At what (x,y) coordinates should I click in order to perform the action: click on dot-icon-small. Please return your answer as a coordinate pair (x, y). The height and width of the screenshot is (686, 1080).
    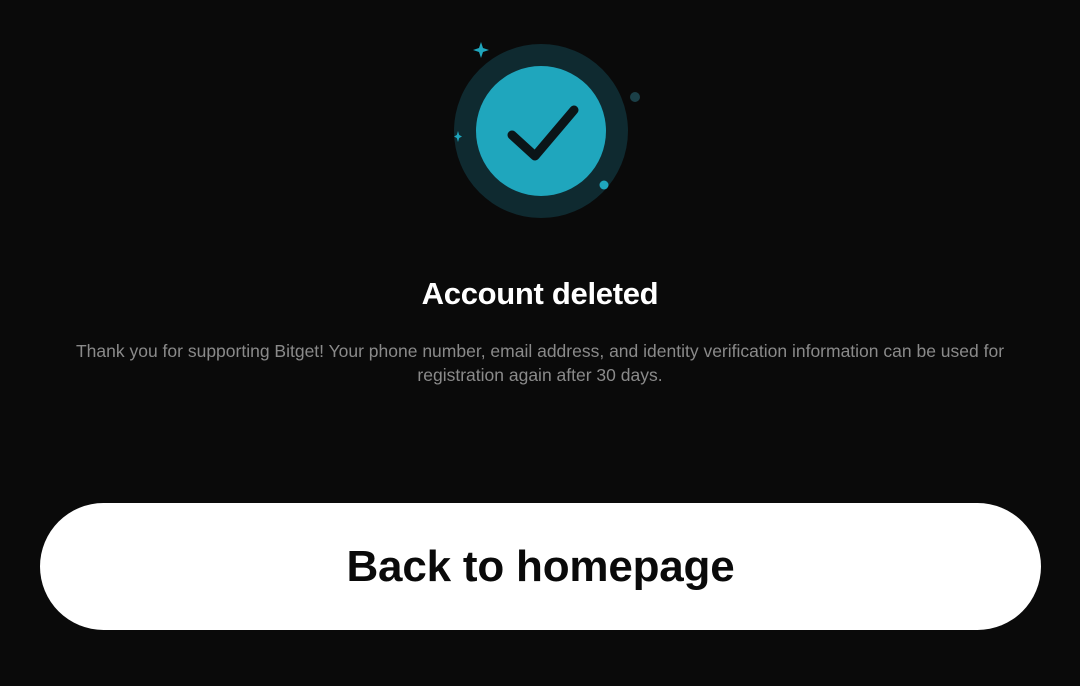
    Looking at the image, I should click on (604, 185).